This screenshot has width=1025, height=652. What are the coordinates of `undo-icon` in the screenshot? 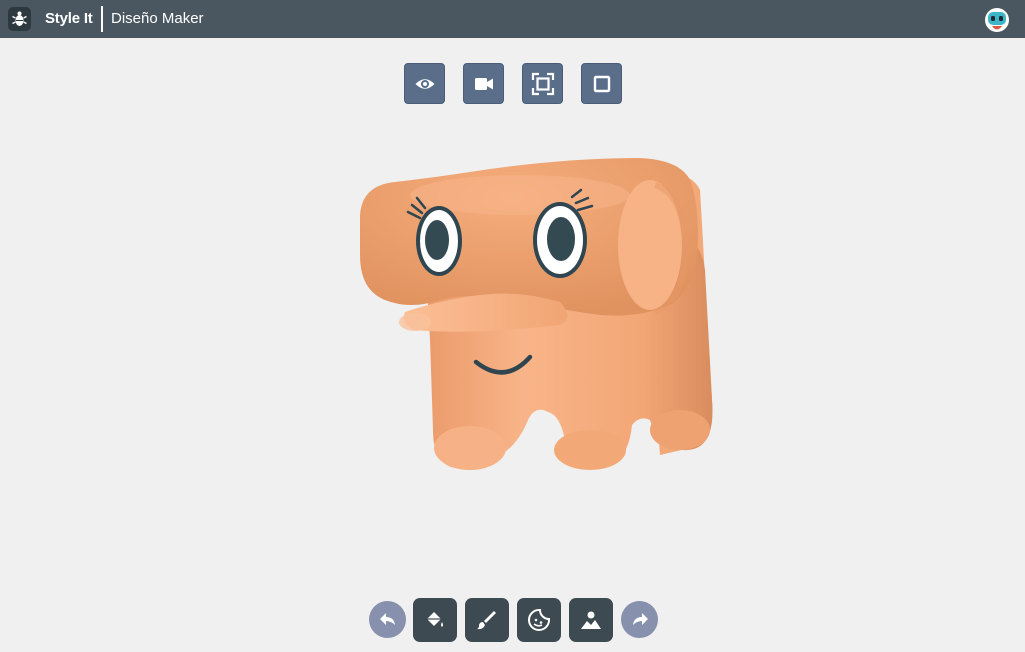 It's located at (387, 618).